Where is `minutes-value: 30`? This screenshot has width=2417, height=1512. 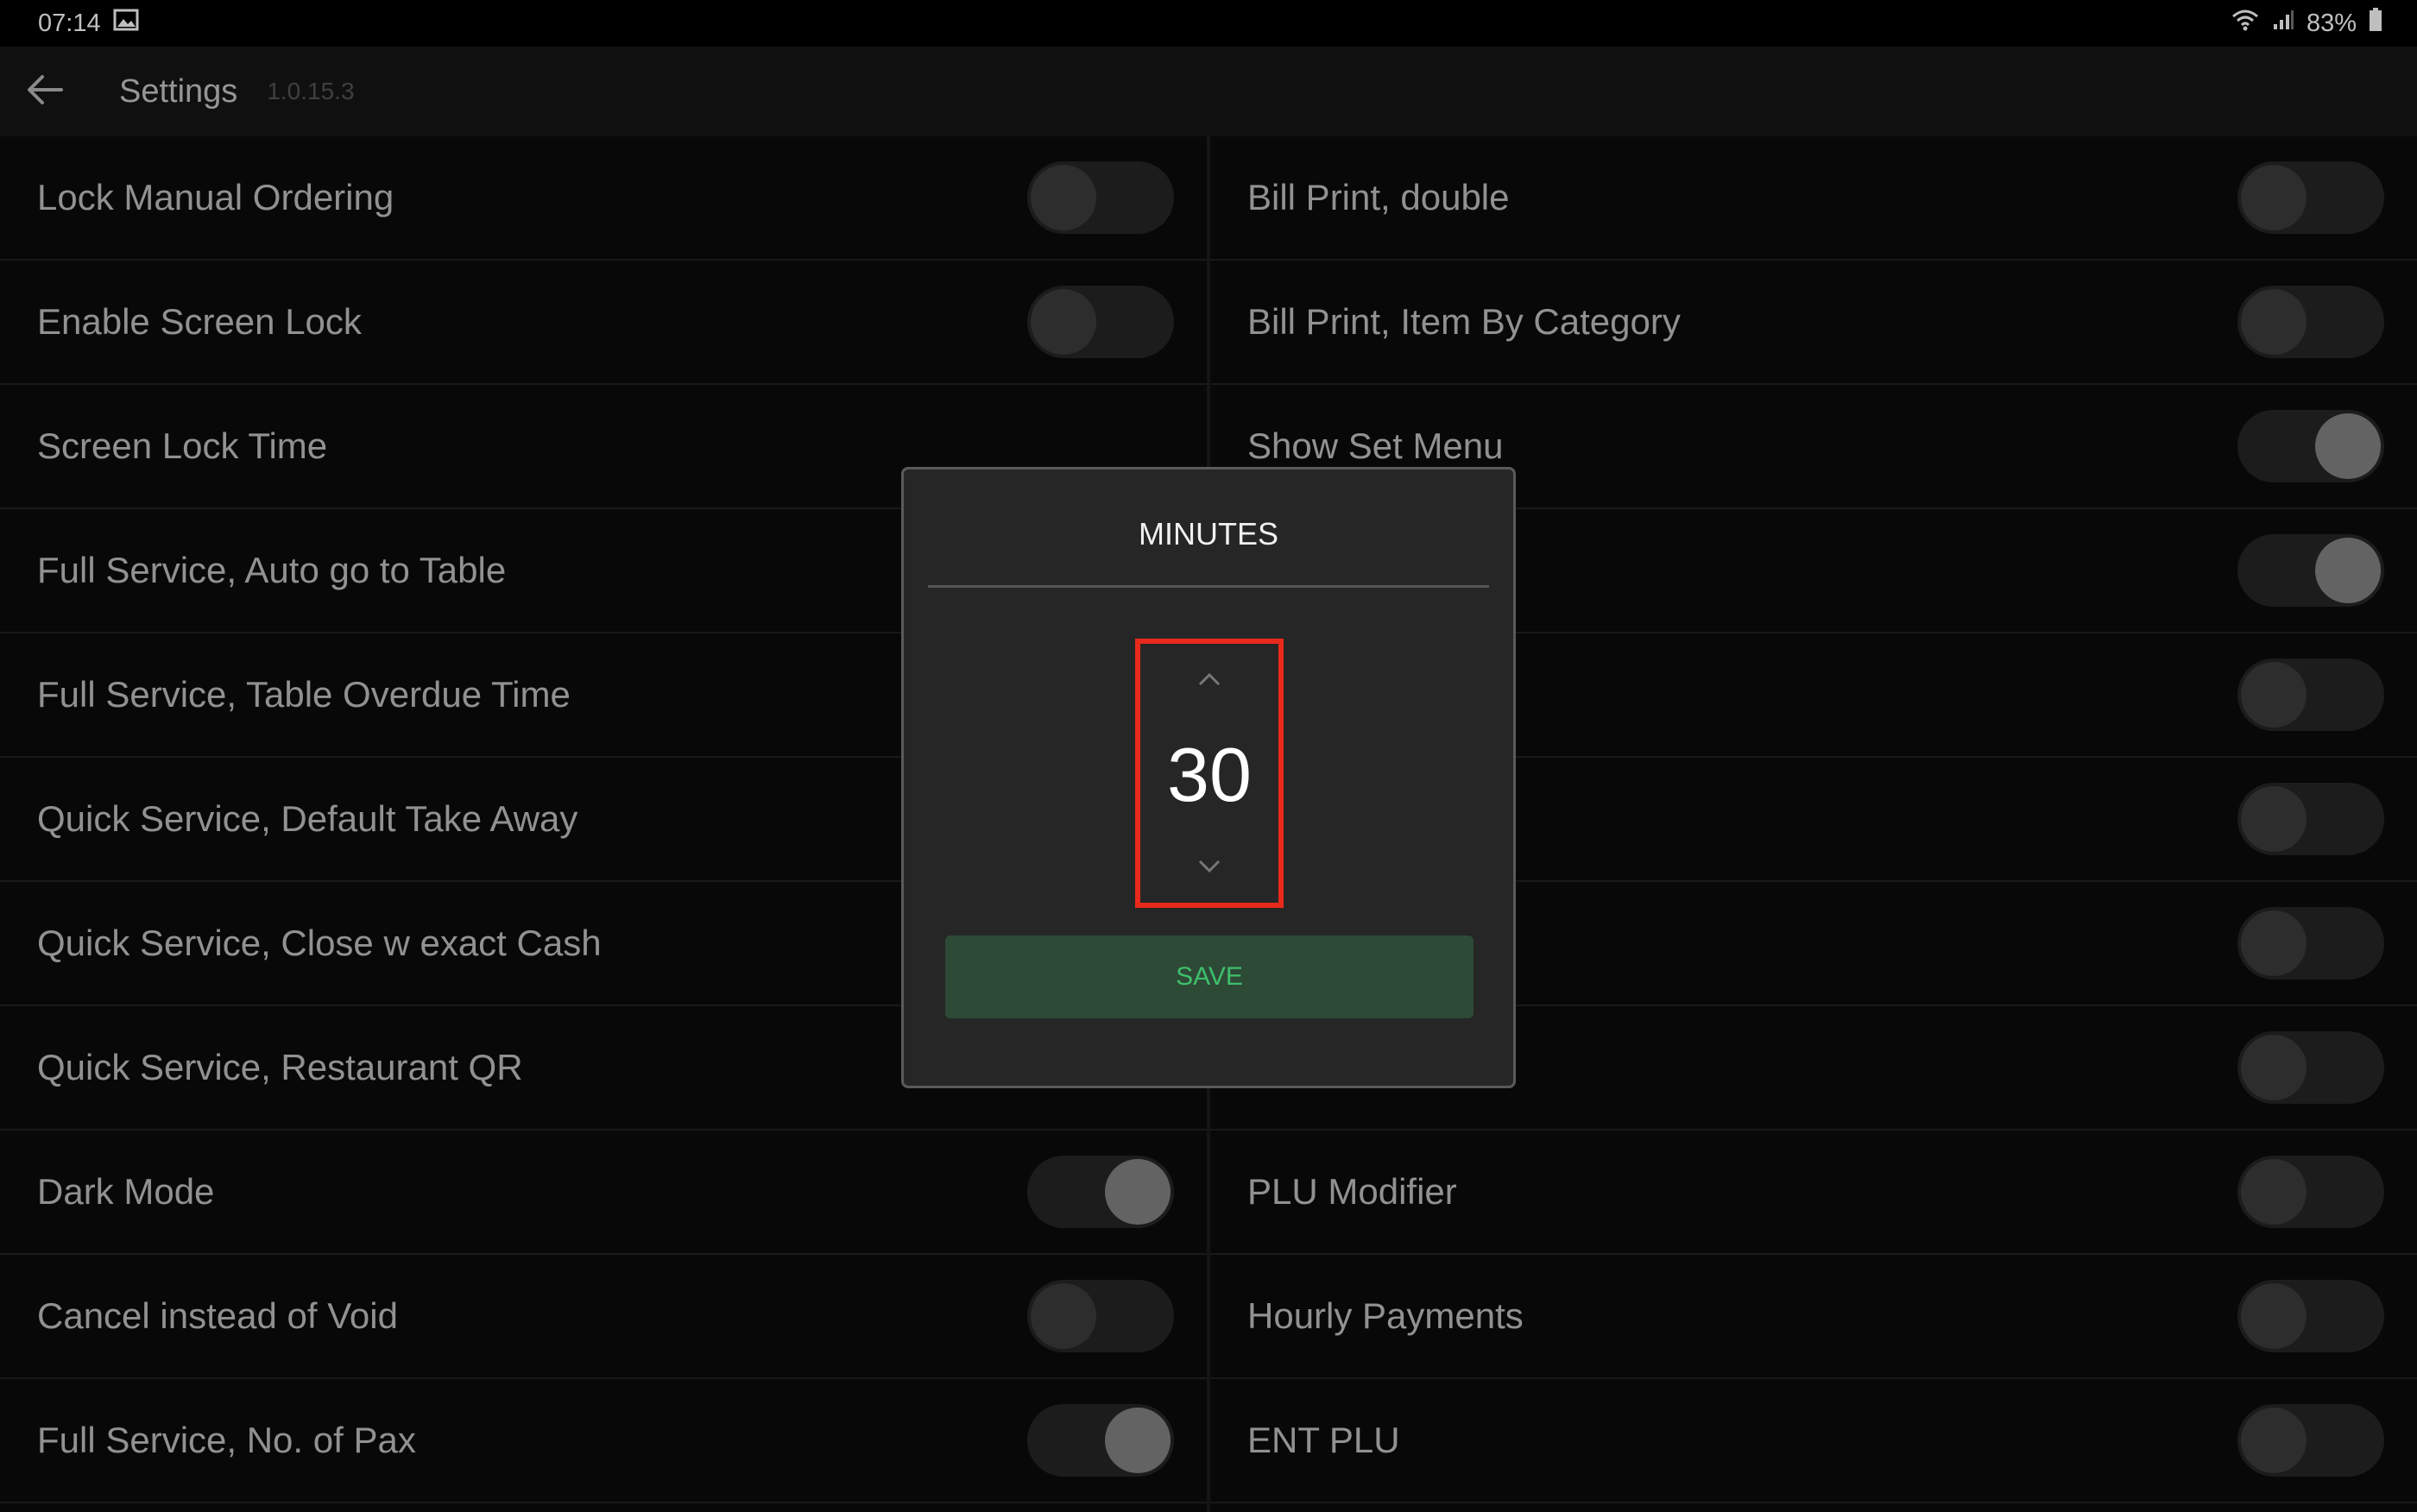
minutes-value: 30 is located at coordinates (1209, 775).